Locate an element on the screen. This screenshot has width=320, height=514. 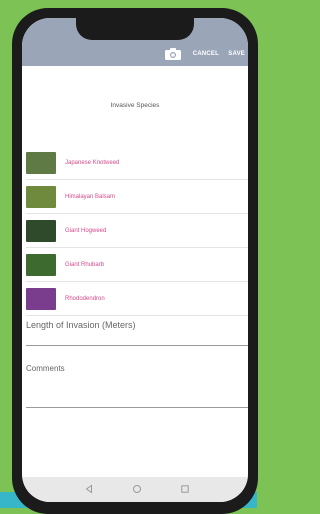
species-item-rhododendron: Rhododendron is located at coordinates (137, 299).